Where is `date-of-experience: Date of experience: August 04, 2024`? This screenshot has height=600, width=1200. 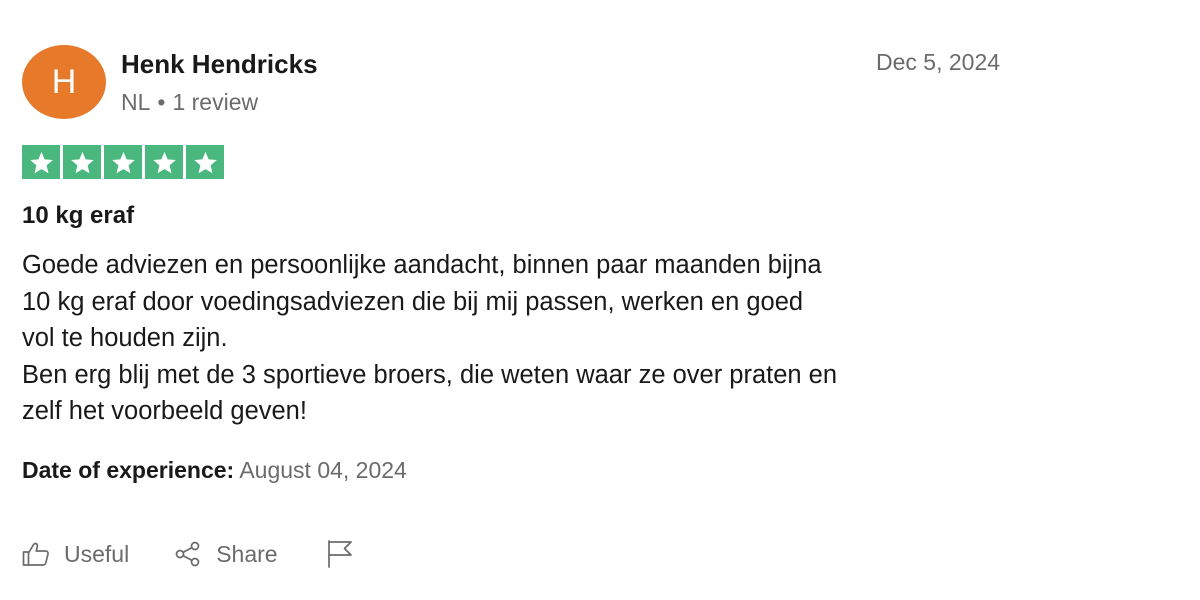 date-of-experience: Date of experience: August 04, 2024 is located at coordinates (214, 470).